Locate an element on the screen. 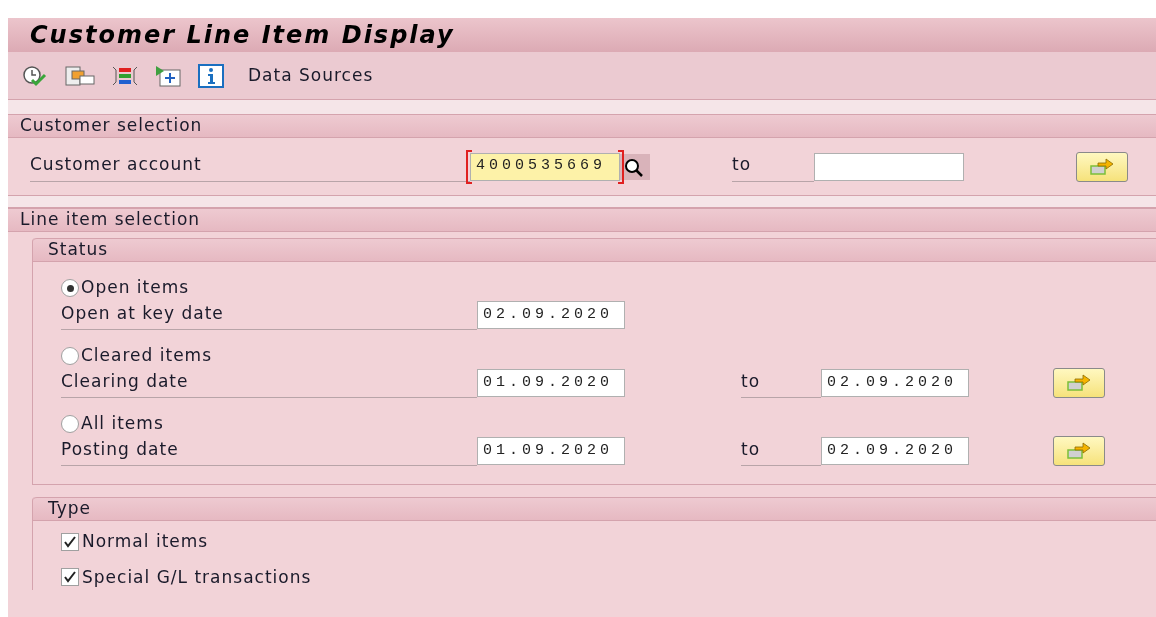 Image resolution: width=1156 pixels, height=617 pixels. field-label: Posting date is located at coordinates (120, 449).